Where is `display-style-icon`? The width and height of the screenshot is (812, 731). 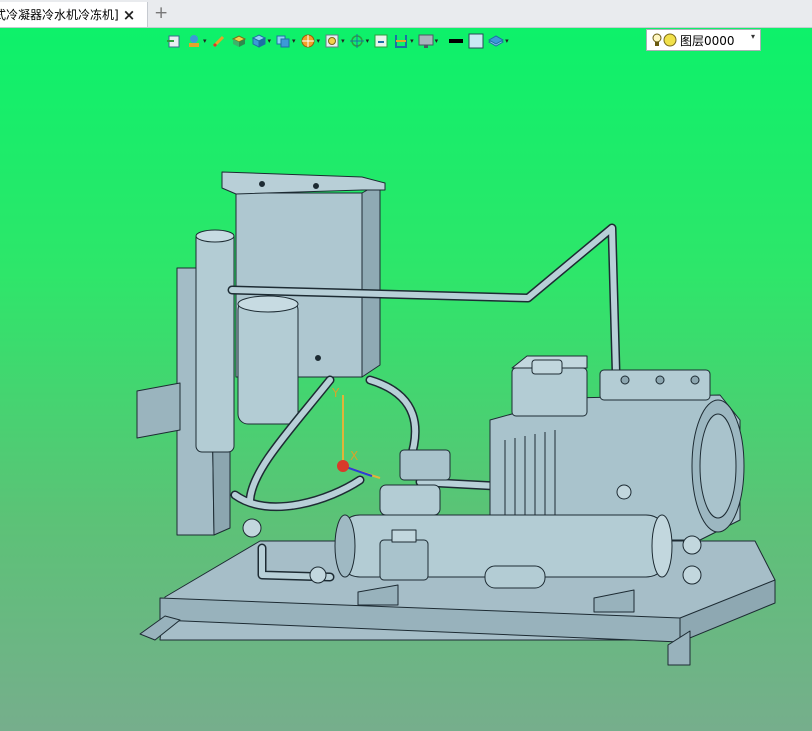
display-style-icon is located at coordinates (496, 41).